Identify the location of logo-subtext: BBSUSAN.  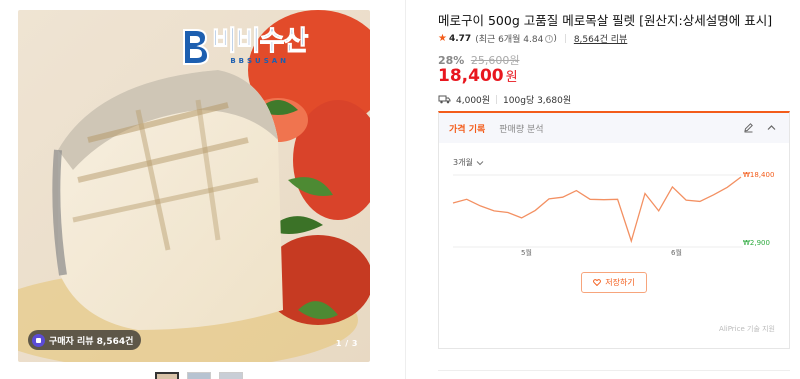
(260, 61).